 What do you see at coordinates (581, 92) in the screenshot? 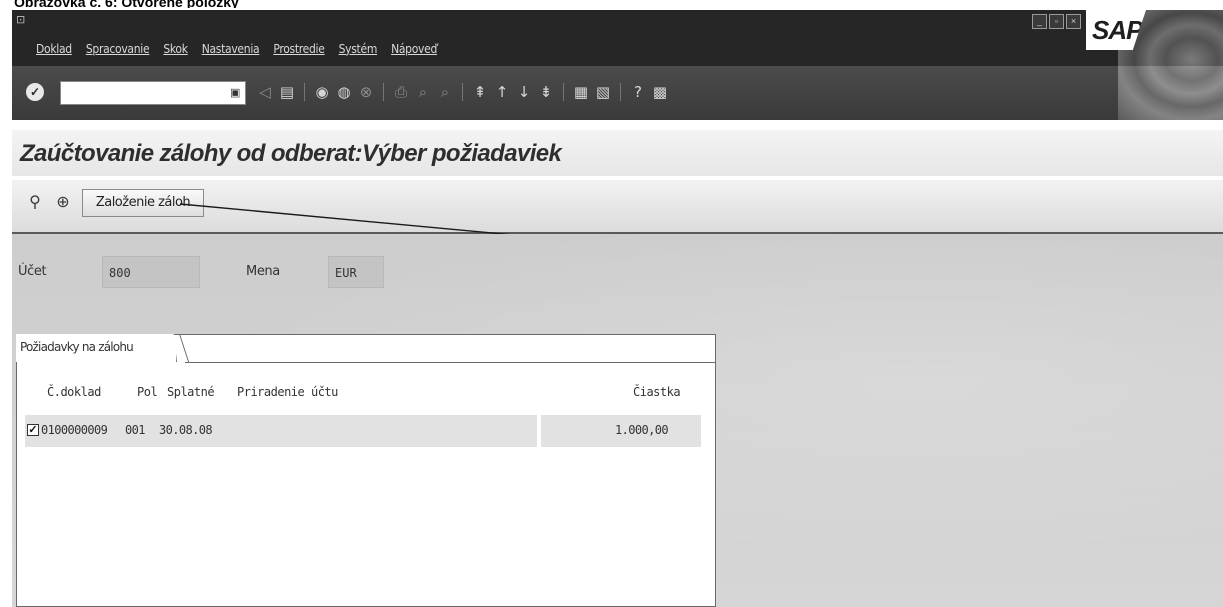
I see `new-session-icon: ▦` at bounding box center [581, 92].